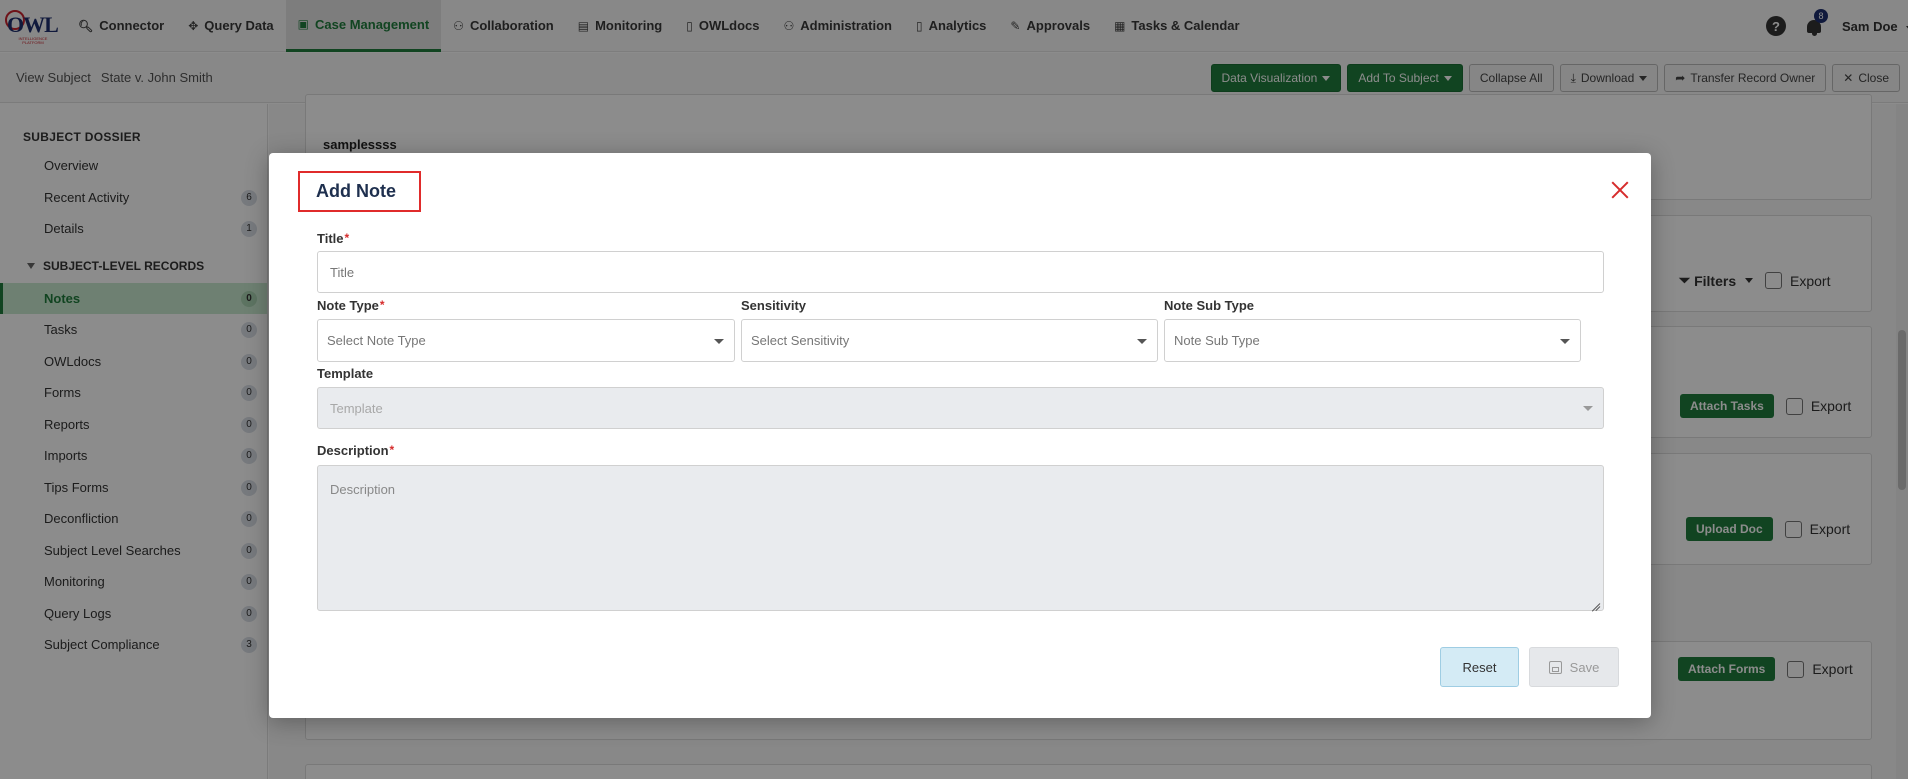 Image resolution: width=1908 pixels, height=779 pixels. I want to click on save-button: Save, so click(1574, 667).